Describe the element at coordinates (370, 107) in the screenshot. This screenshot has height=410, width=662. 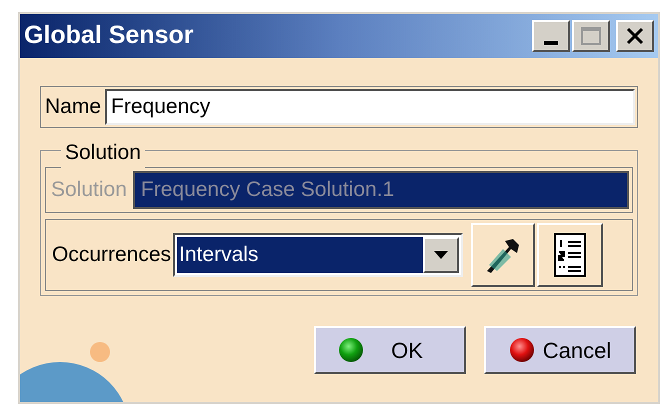
I see `name-input: Frequency` at that location.